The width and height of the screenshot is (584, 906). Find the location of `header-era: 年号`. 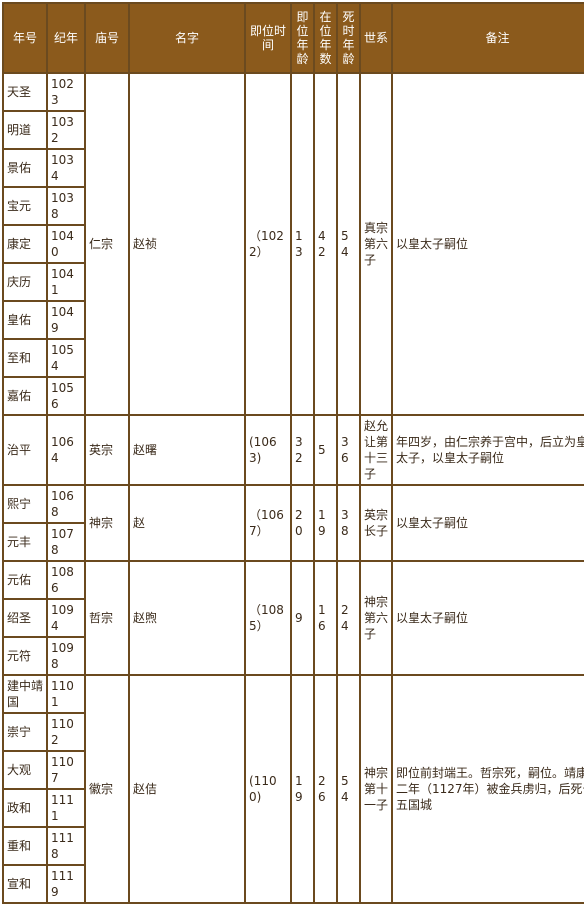

header-era: 年号 is located at coordinates (25, 38).